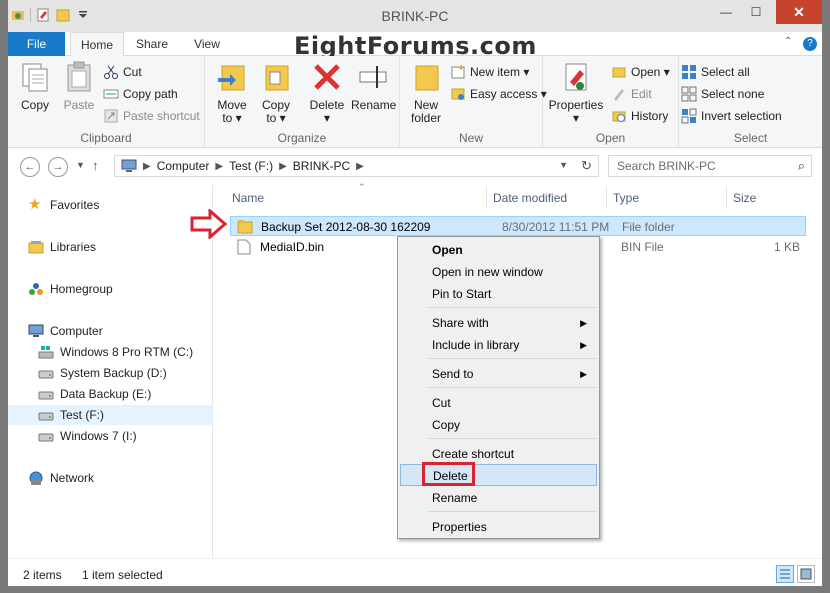  Describe the element at coordinates (586, 166) in the screenshot. I see `refresh-icon: ↻` at that location.